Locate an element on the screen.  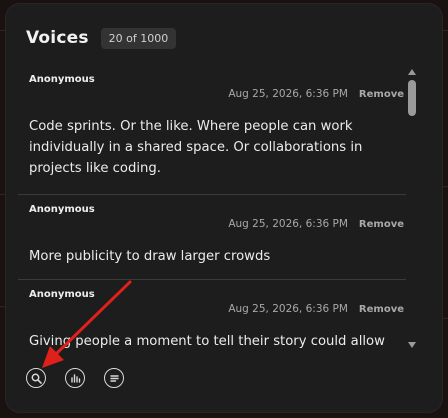
panel-title: Voices is located at coordinates (57, 38).